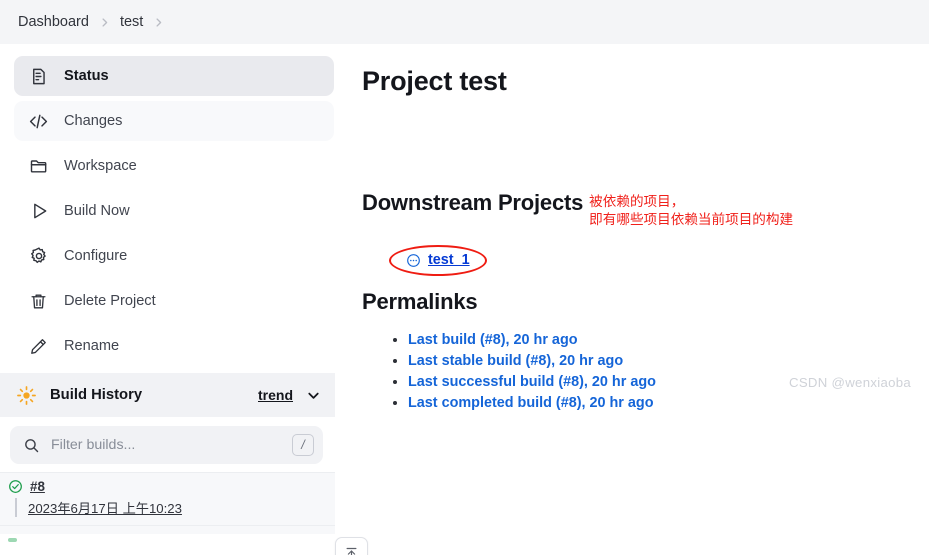 The width and height of the screenshot is (929, 555). What do you see at coordinates (53, 22) in the screenshot?
I see `breadcrumb-item-dashboard: Dashboard` at bounding box center [53, 22].